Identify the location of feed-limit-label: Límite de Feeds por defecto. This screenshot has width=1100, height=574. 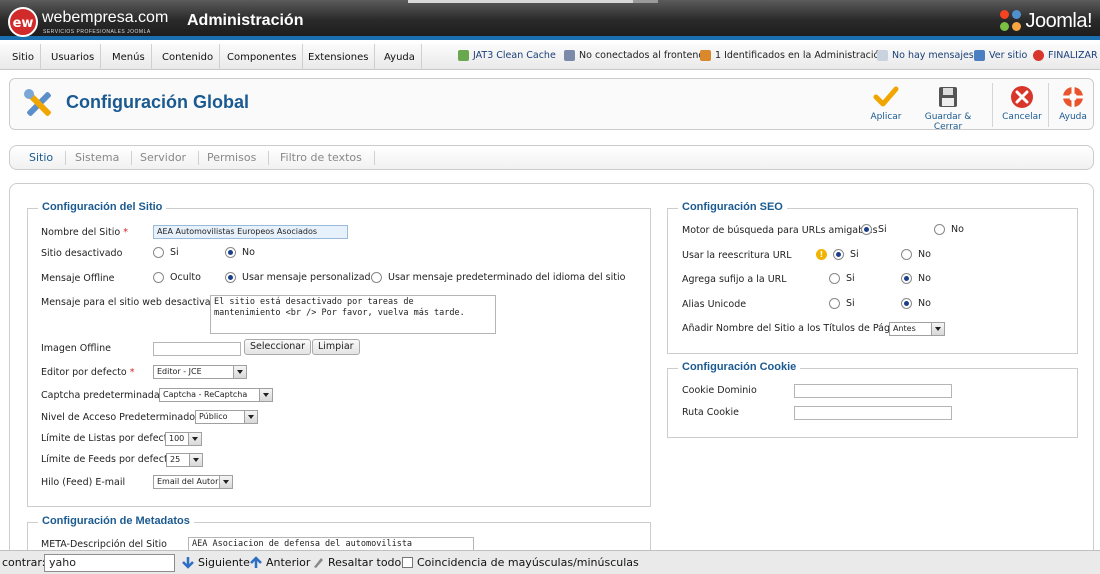
(107, 459).